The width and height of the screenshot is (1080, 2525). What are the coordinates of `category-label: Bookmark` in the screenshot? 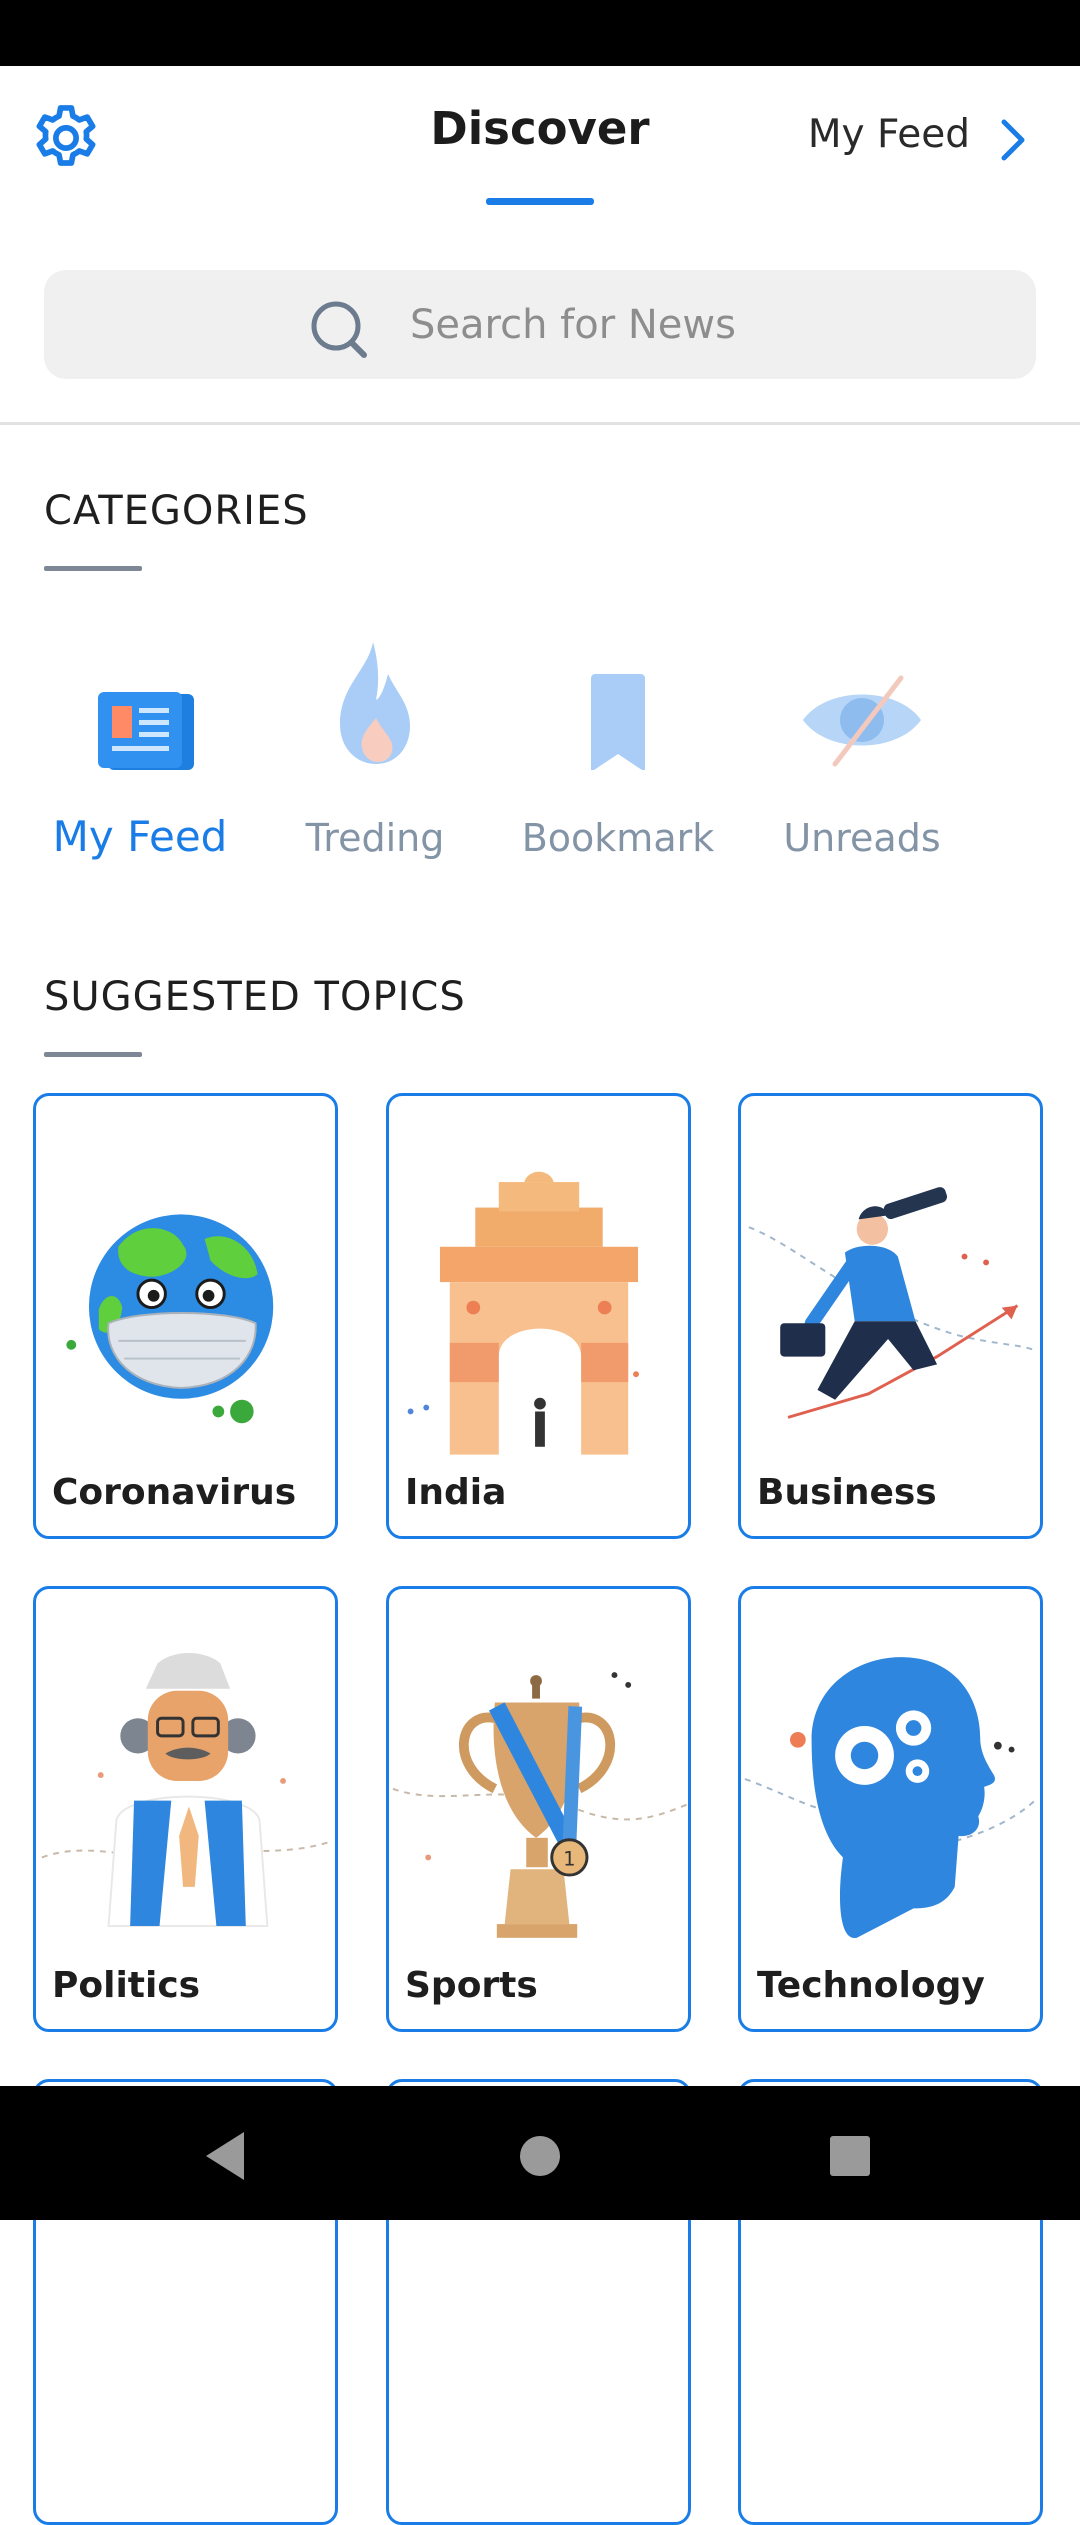 It's located at (618, 838).